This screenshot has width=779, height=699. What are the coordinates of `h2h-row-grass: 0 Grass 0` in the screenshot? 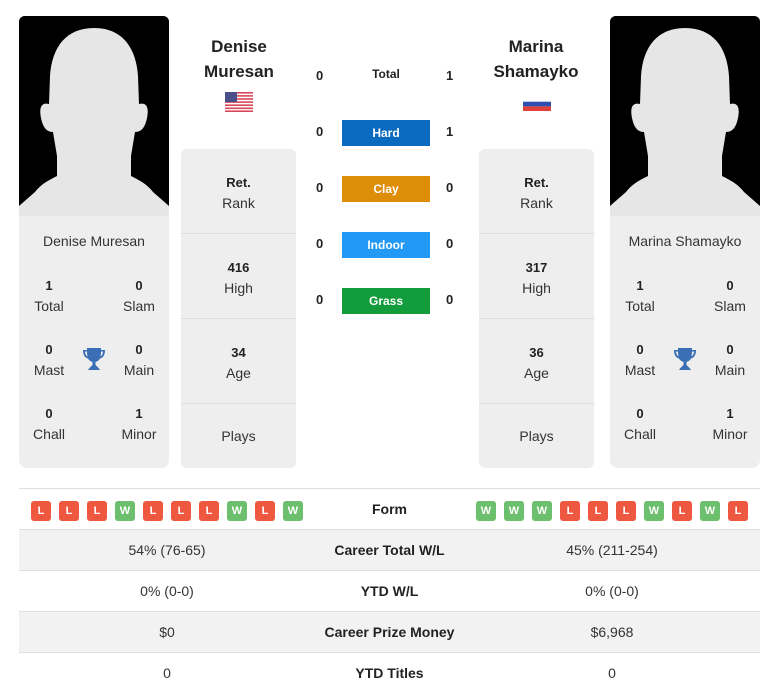 It's located at (385, 301).